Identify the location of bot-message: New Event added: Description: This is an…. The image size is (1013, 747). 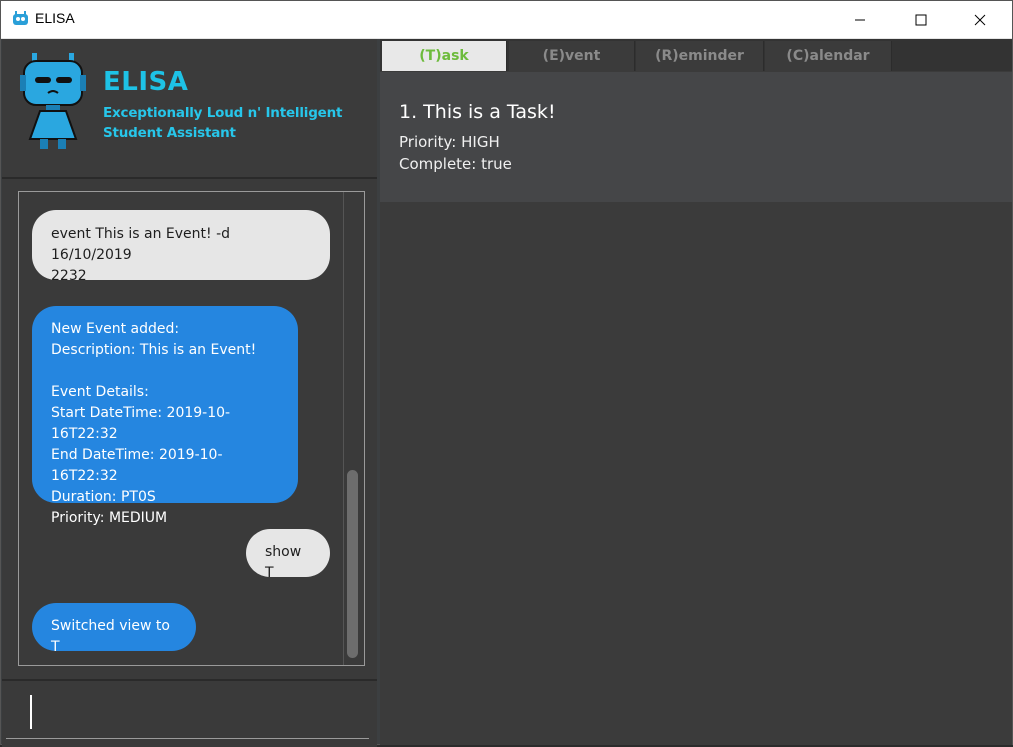
(165, 416).